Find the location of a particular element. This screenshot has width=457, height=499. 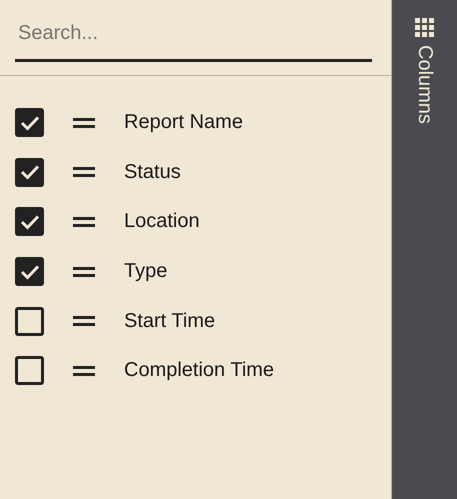

column-label: Completion Time is located at coordinates (199, 370).